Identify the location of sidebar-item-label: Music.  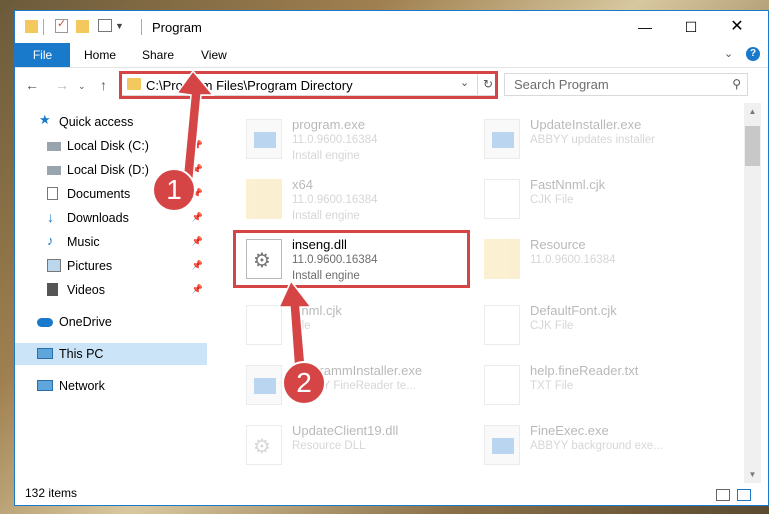
(83, 242).